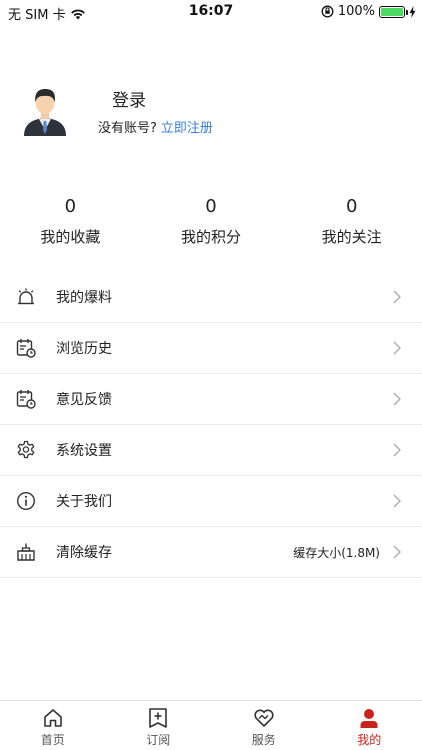 The image size is (422, 750). What do you see at coordinates (412, 11) in the screenshot?
I see `charging-icon` at bounding box center [412, 11].